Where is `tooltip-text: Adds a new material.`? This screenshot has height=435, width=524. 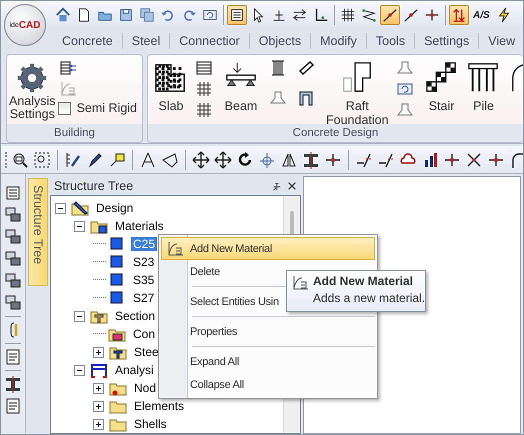 tooltip-text: Adds a new material. is located at coordinates (369, 298).